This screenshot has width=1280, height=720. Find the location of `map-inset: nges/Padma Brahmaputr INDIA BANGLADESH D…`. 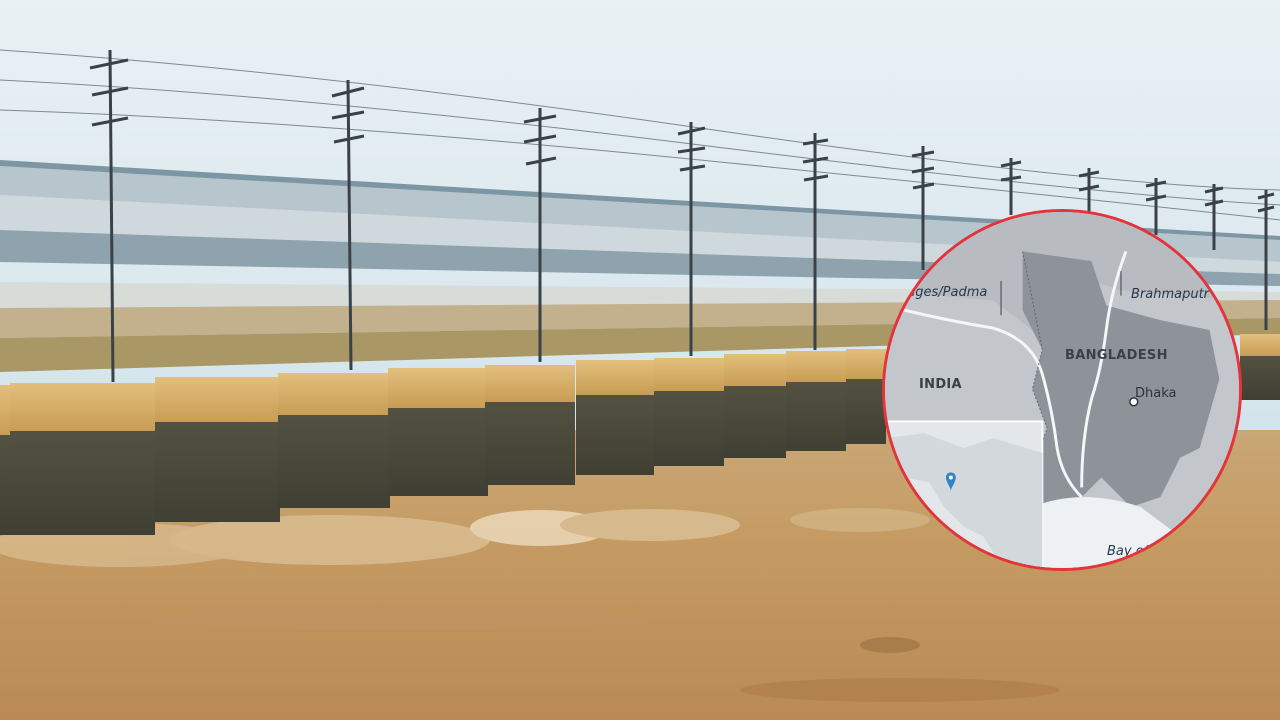

map-inset: nges/Padma Brahmaputr INDIA BANGLADESH D… is located at coordinates (1062, 390).